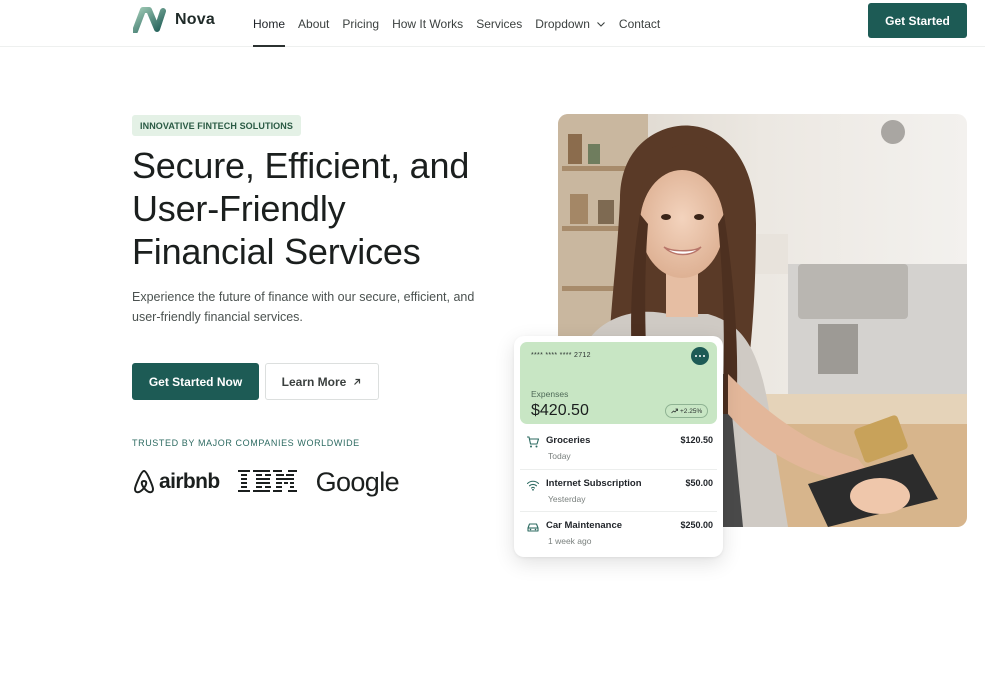  Describe the element at coordinates (301, 165) in the screenshot. I see `headline-line-1: Secure, Efficient, and` at that location.